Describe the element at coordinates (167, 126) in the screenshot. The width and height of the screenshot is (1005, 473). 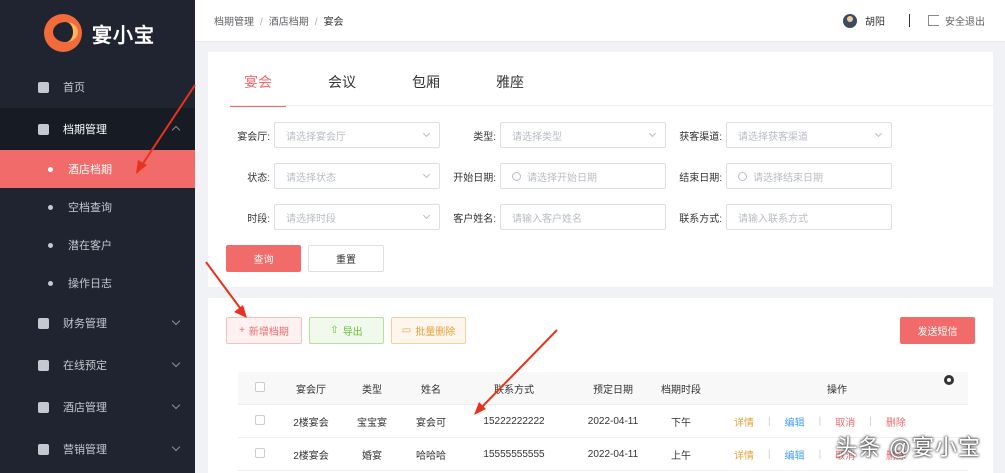
I see `arrow-to-hotel-schedule` at that location.